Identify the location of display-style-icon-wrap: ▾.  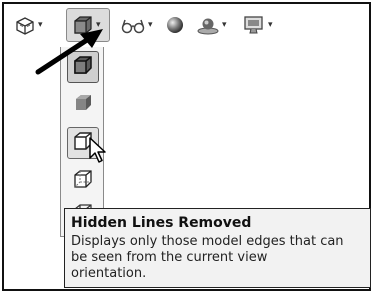
(86, 25).